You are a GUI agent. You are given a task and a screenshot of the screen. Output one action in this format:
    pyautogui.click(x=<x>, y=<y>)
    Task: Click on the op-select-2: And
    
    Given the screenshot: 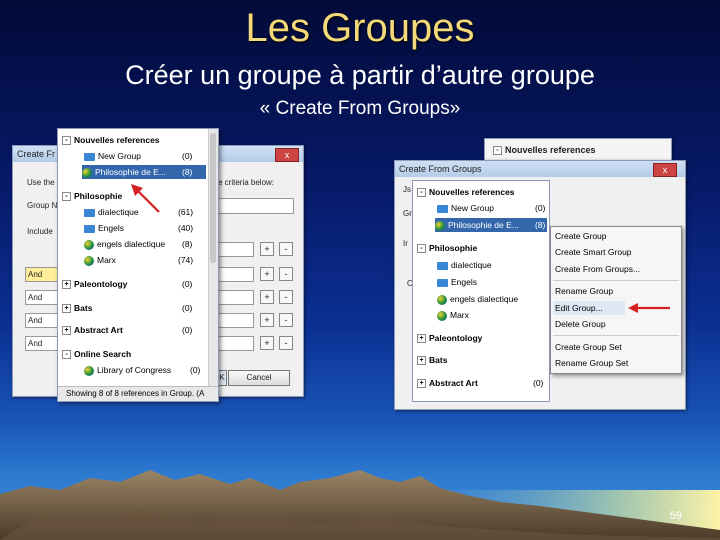 What is the action you would take?
    pyautogui.click(x=43, y=297)
    